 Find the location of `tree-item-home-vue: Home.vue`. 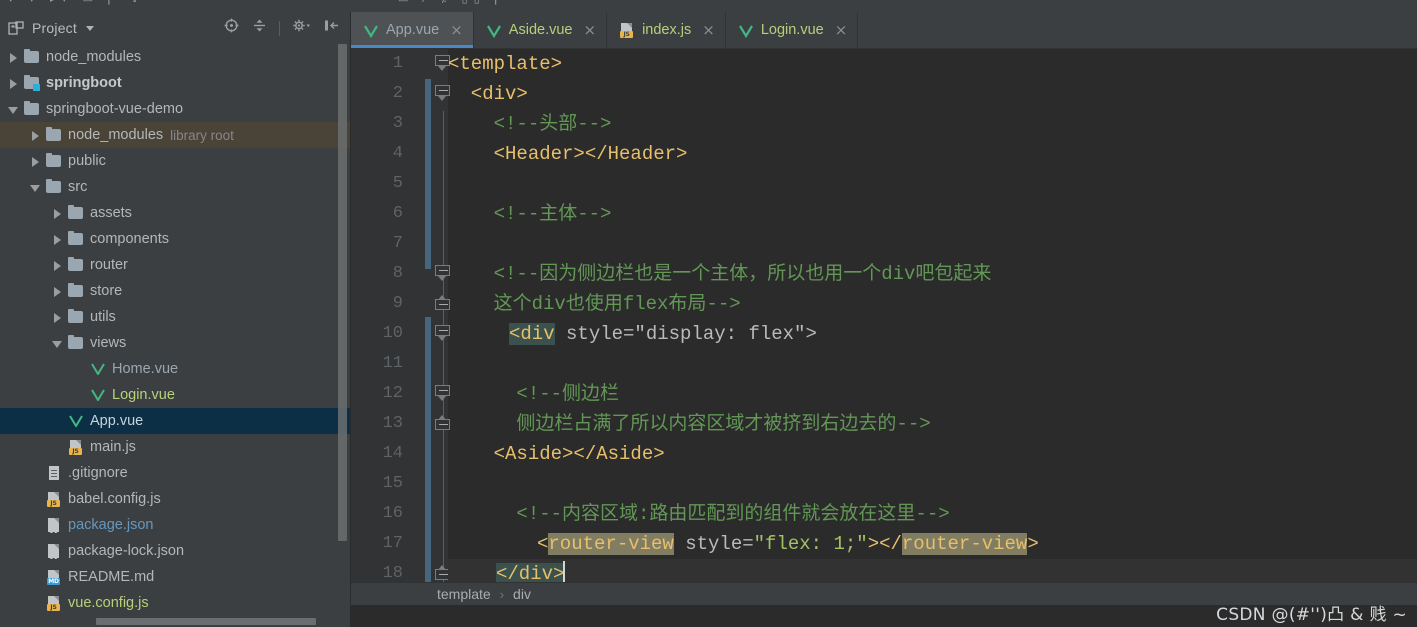

tree-item-home-vue: Home.vue is located at coordinates (175, 369).